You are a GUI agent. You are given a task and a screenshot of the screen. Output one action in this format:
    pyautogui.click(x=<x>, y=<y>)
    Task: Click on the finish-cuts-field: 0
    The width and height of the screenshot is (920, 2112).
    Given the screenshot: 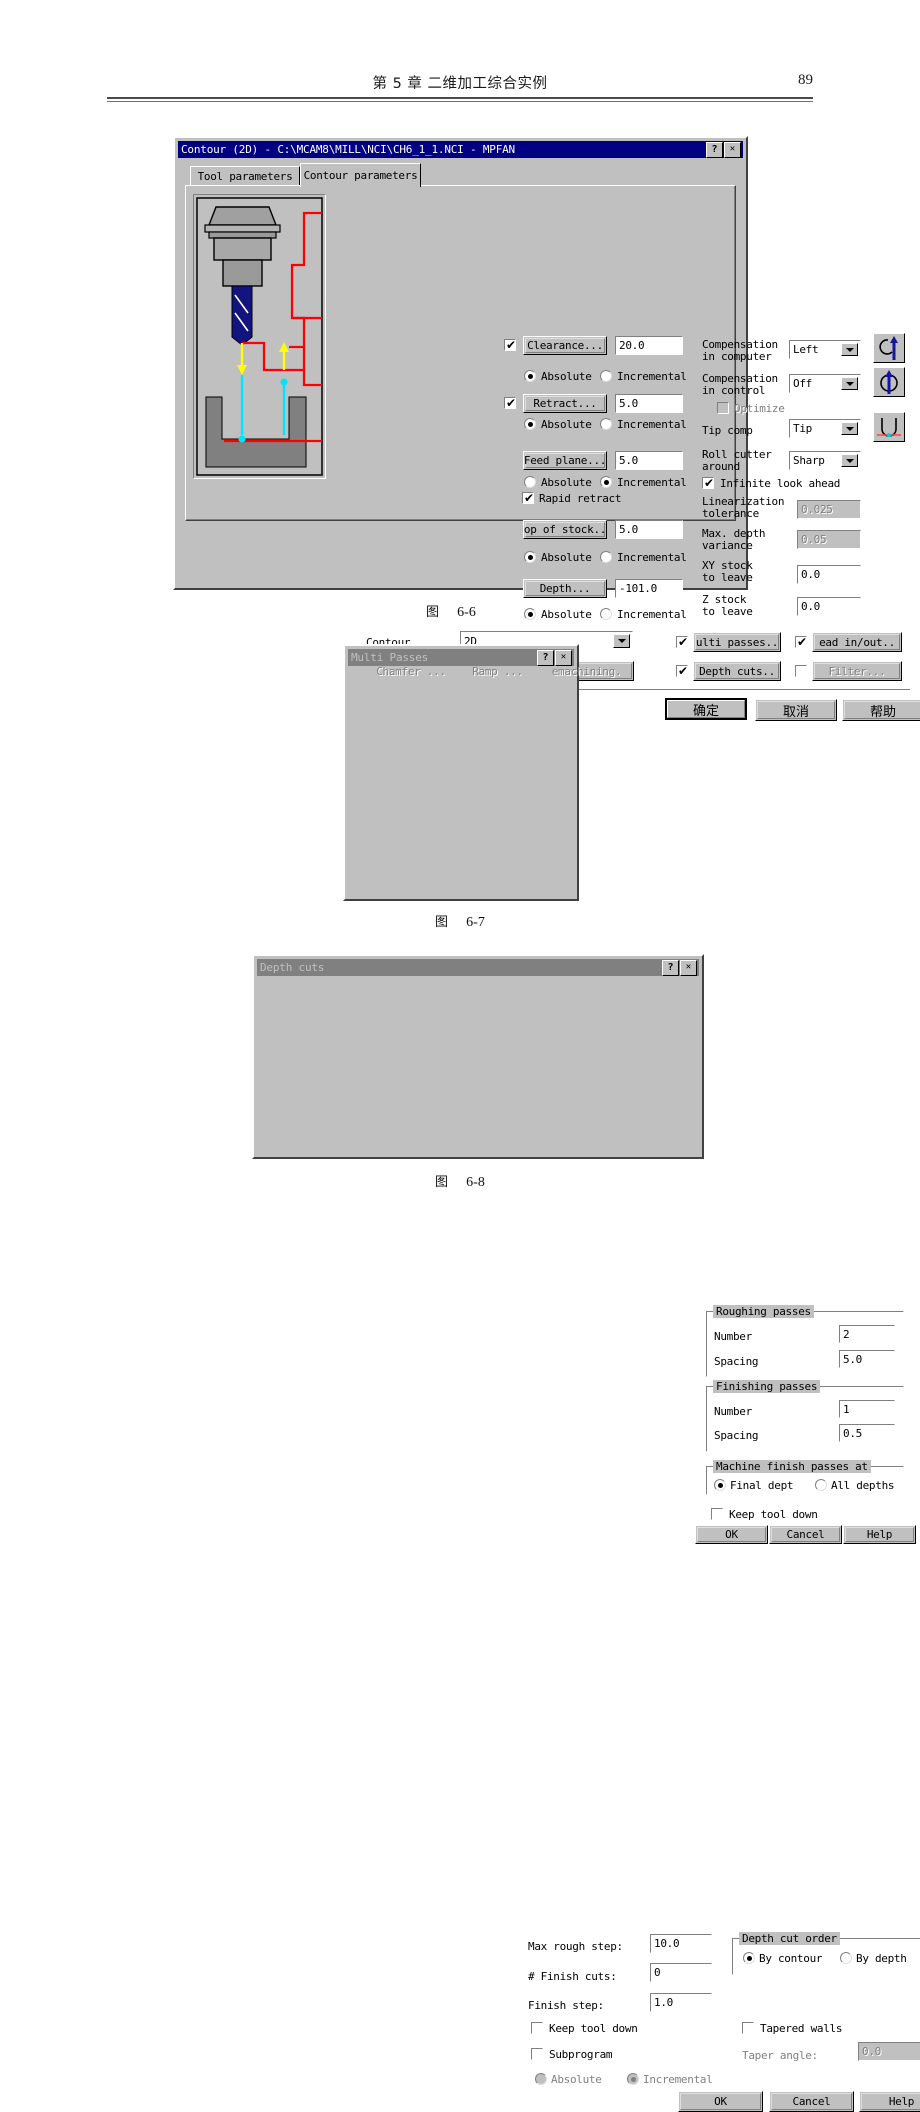 What is the action you would take?
    pyautogui.click(x=681, y=1972)
    